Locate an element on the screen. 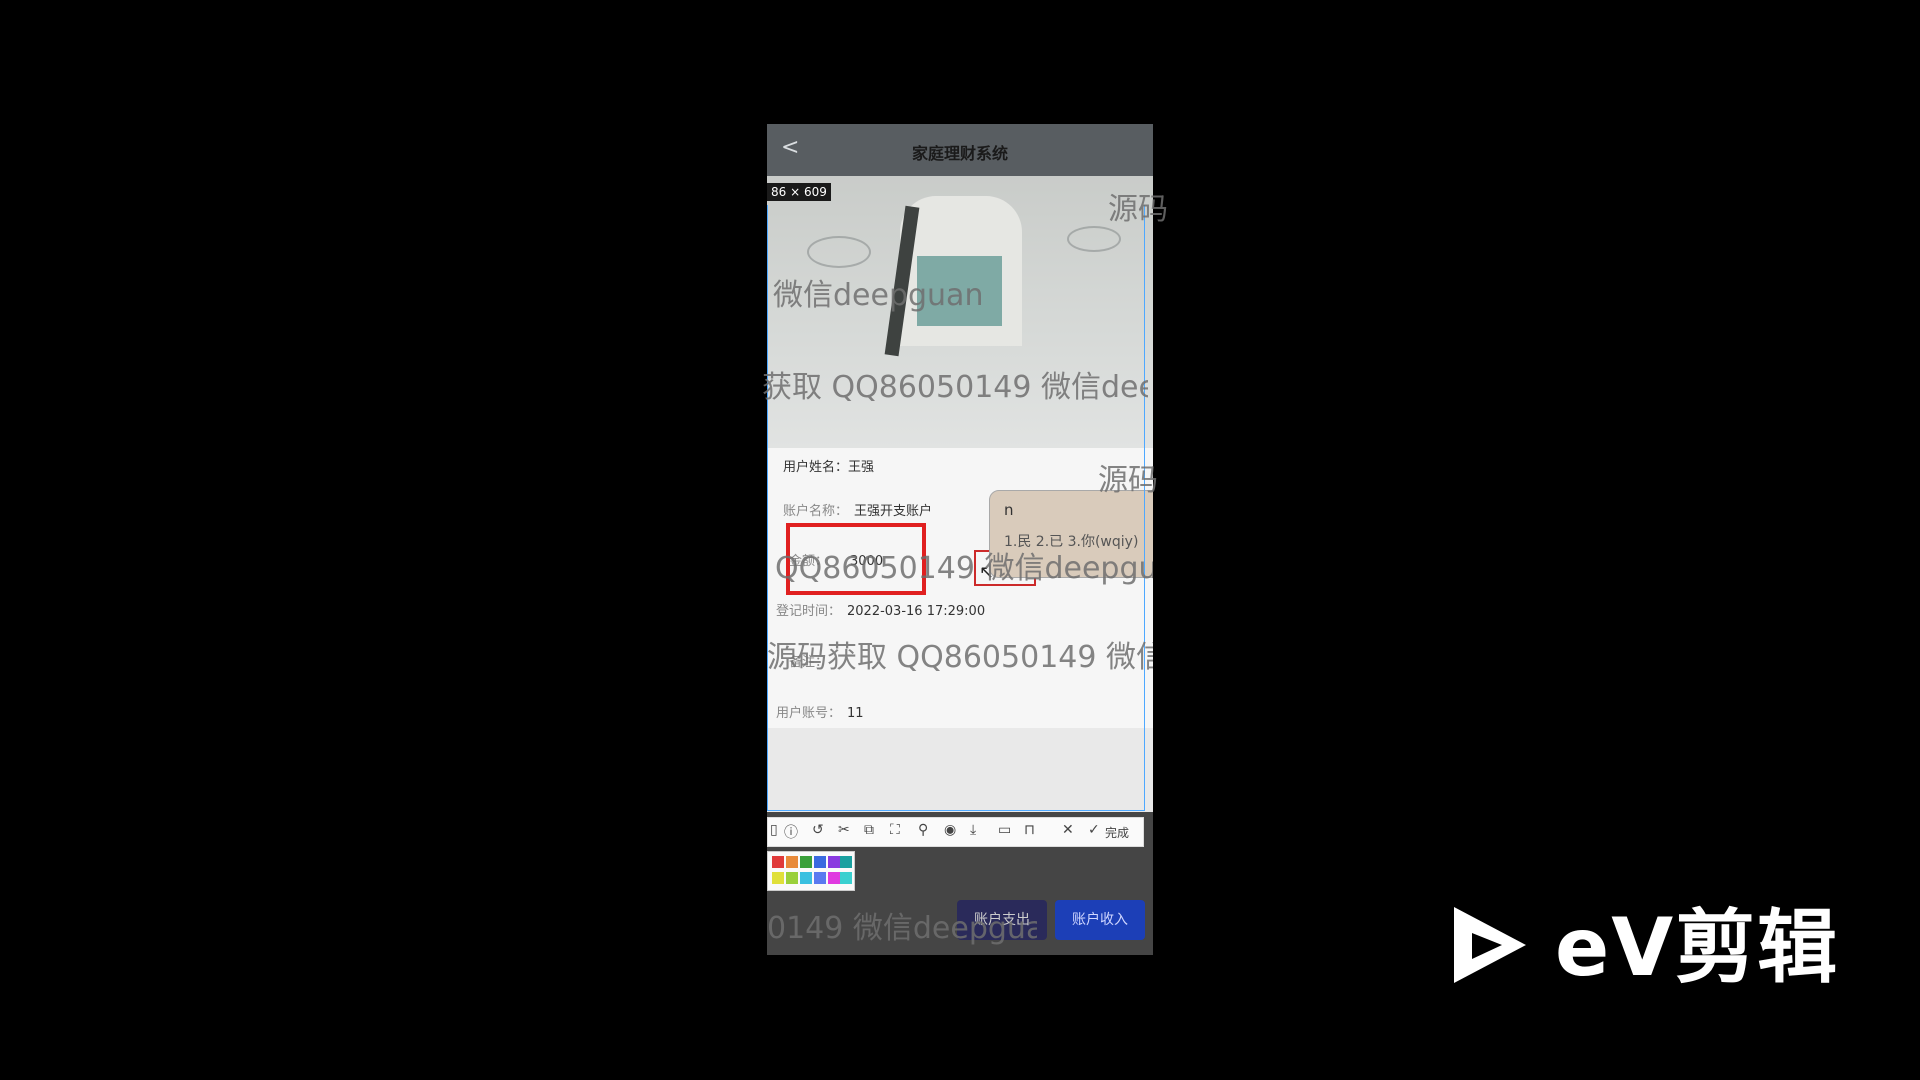 The width and height of the screenshot is (1920, 1080). bookmark-icon: ⊓ is located at coordinates (1029, 830).